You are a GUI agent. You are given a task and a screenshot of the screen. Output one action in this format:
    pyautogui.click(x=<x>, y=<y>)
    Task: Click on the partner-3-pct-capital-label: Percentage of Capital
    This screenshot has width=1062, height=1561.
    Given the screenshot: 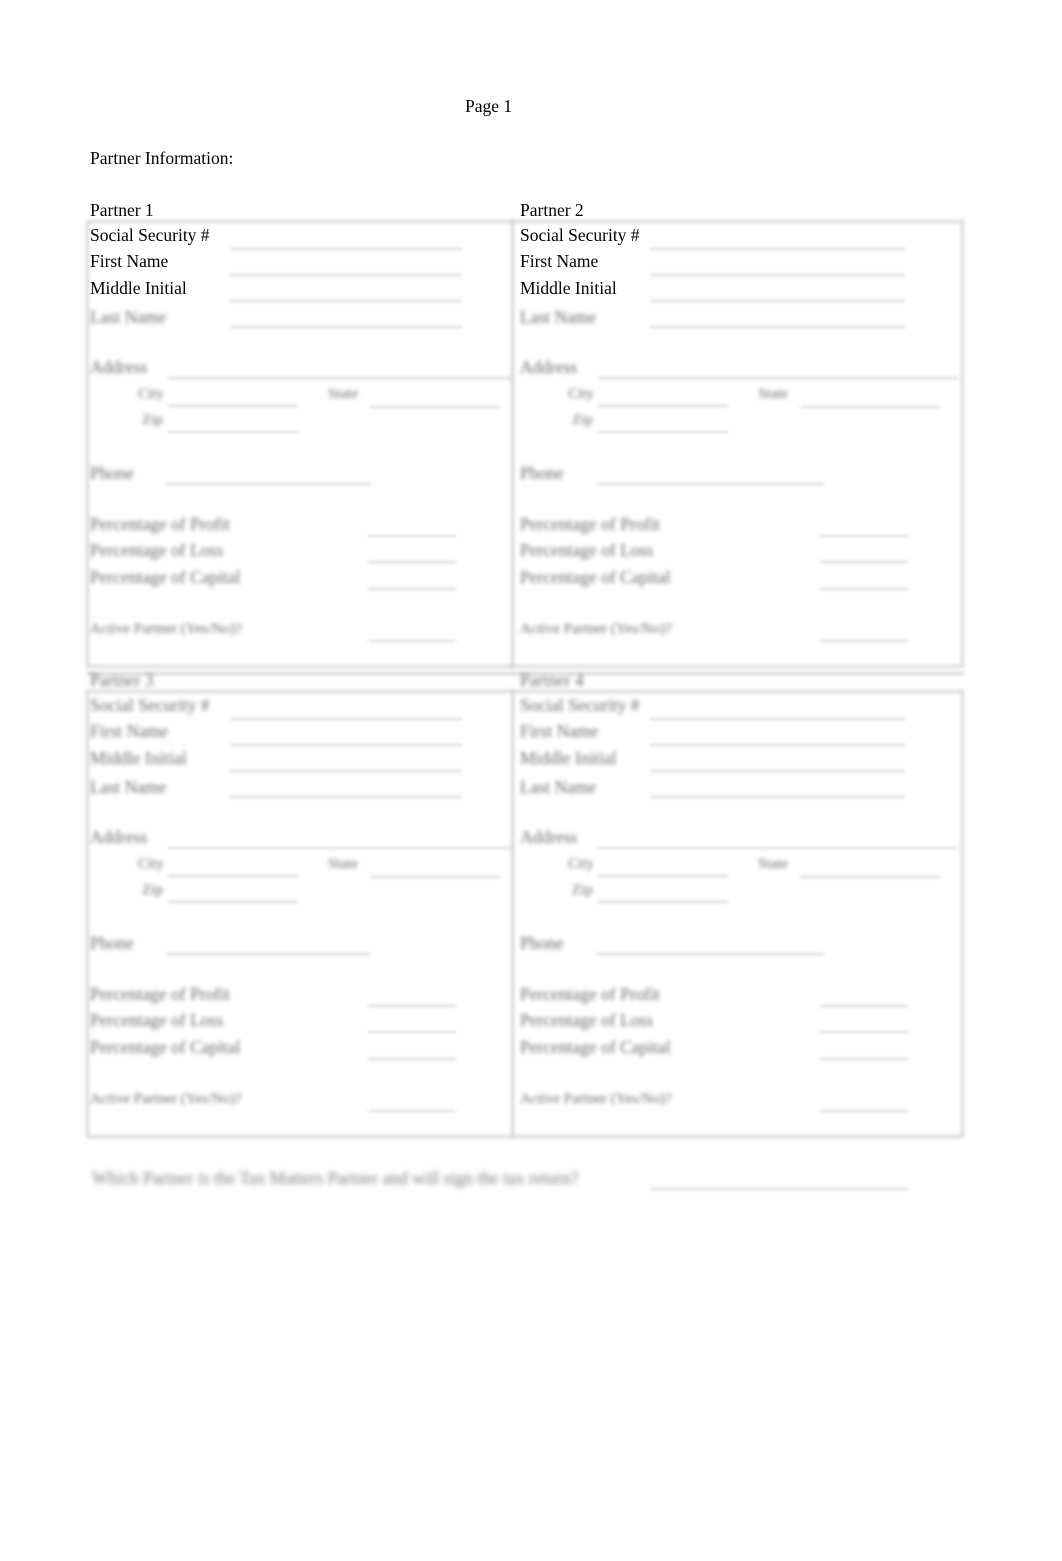 What is the action you would take?
    pyautogui.click(x=165, y=1047)
    